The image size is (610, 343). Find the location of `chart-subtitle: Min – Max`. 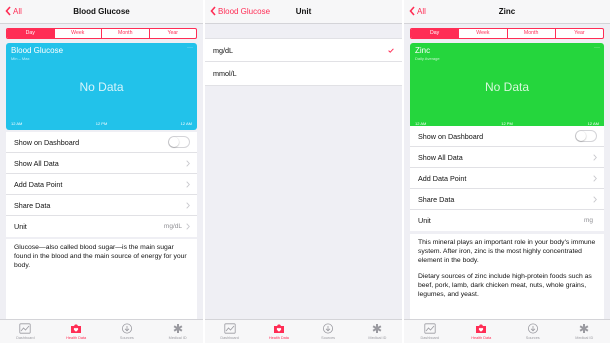

chart-subtitle: Min – Max is located at coordinates (20, 58).